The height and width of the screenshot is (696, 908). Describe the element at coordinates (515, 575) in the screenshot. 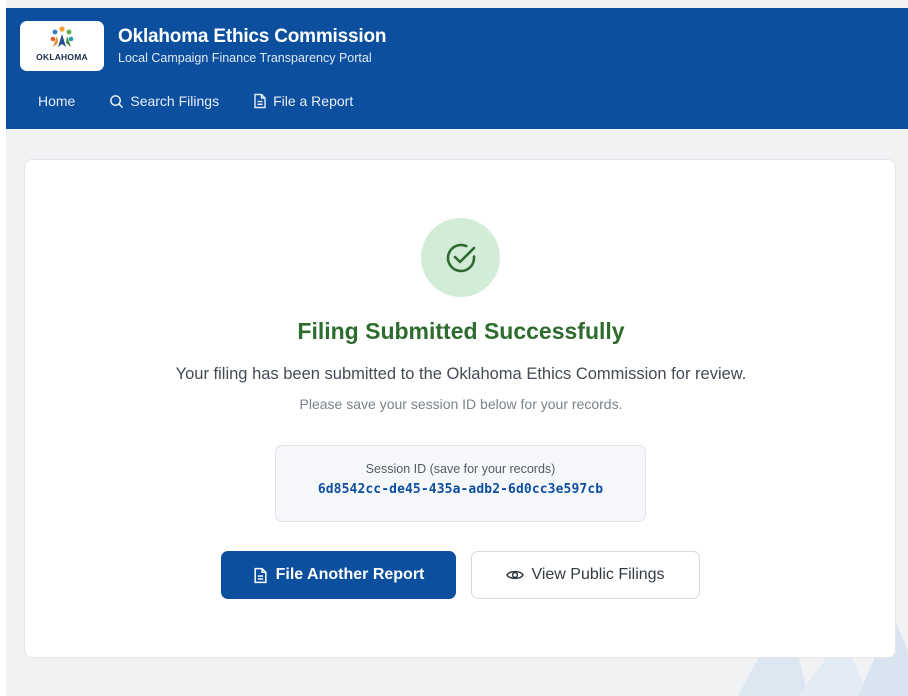

I see `eye-icon` at that location.